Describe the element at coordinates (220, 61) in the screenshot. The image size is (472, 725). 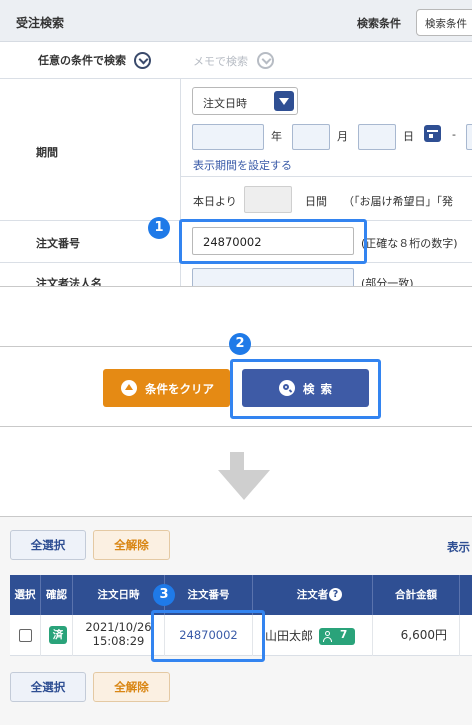
I see `tab-memo-search: メモで検索` at that location.